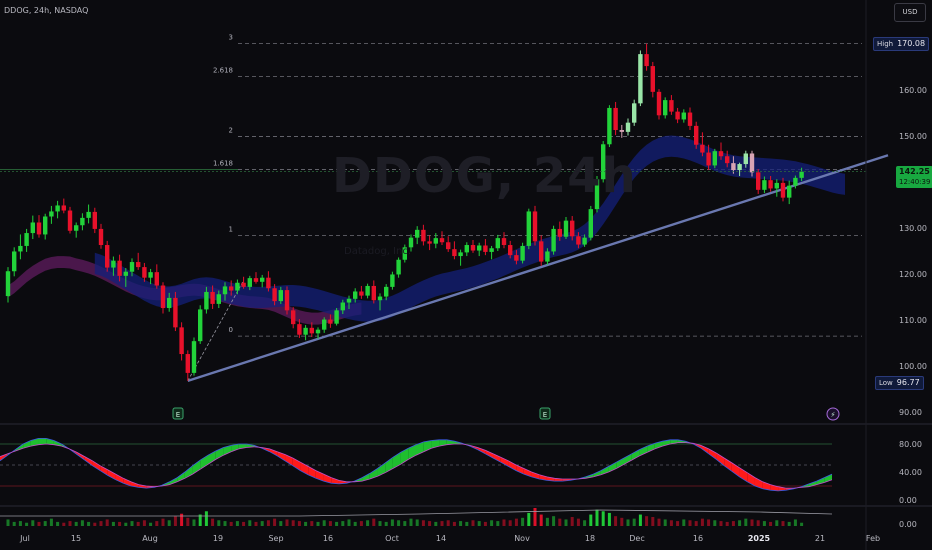 The image size is (932, 550). Describe the element at coordinates (275, 538) in the screenshot. I see `time-axis-label: Sep` at that location.